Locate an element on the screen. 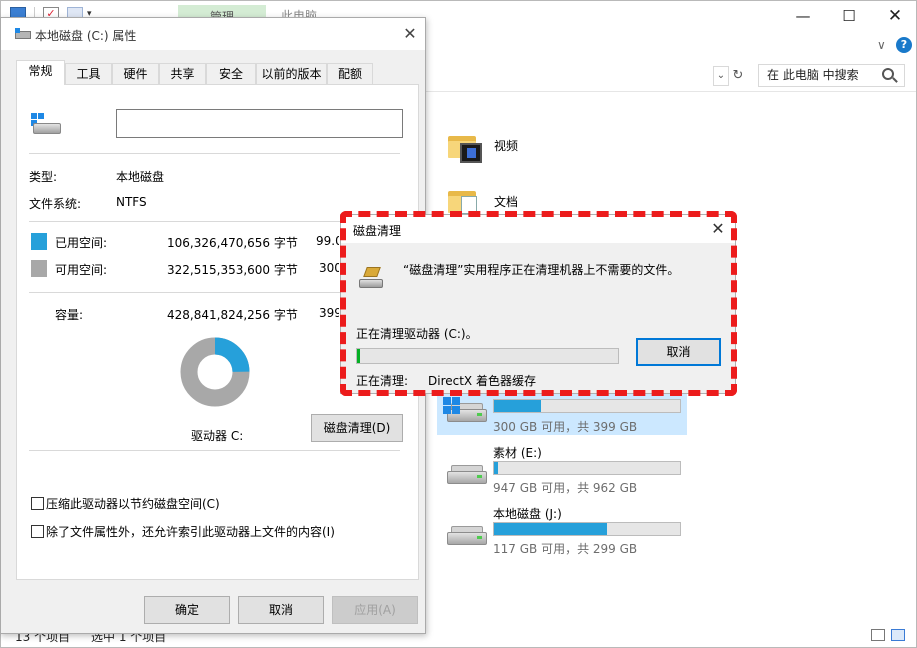 This screenshot has width=917, height=648. dialog-titlebar: 磁盘清理 ✕ is located at coordinates (538, 229).